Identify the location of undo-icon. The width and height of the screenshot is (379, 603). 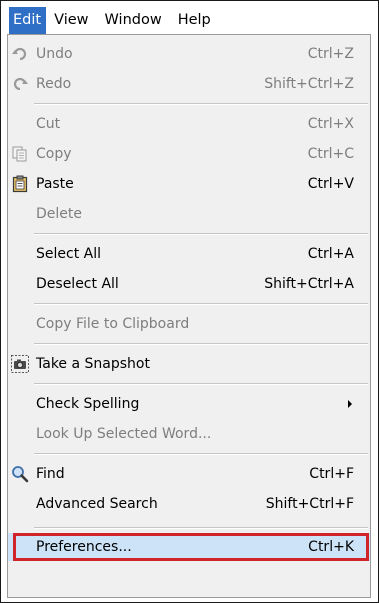
(19, 54).